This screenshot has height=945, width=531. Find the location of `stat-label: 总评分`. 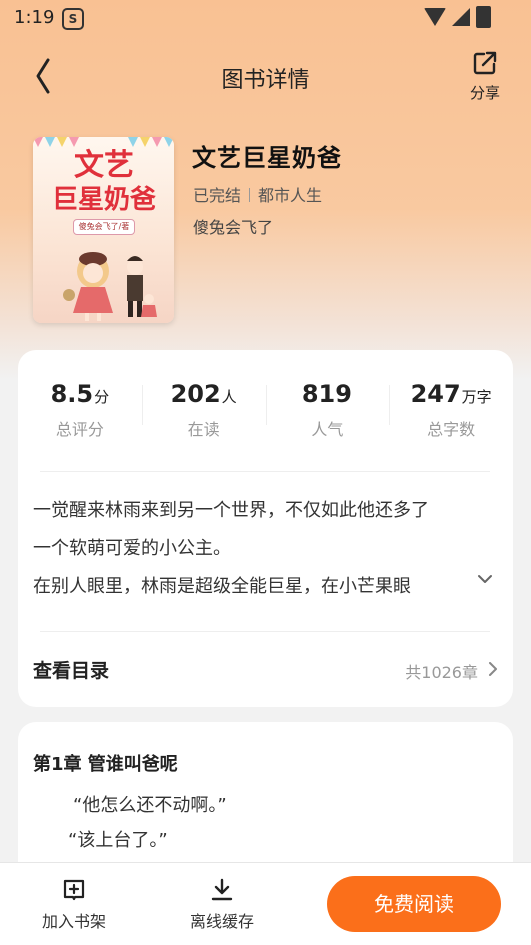

stat-label: 总评分 is located at coordinates (79, 429).